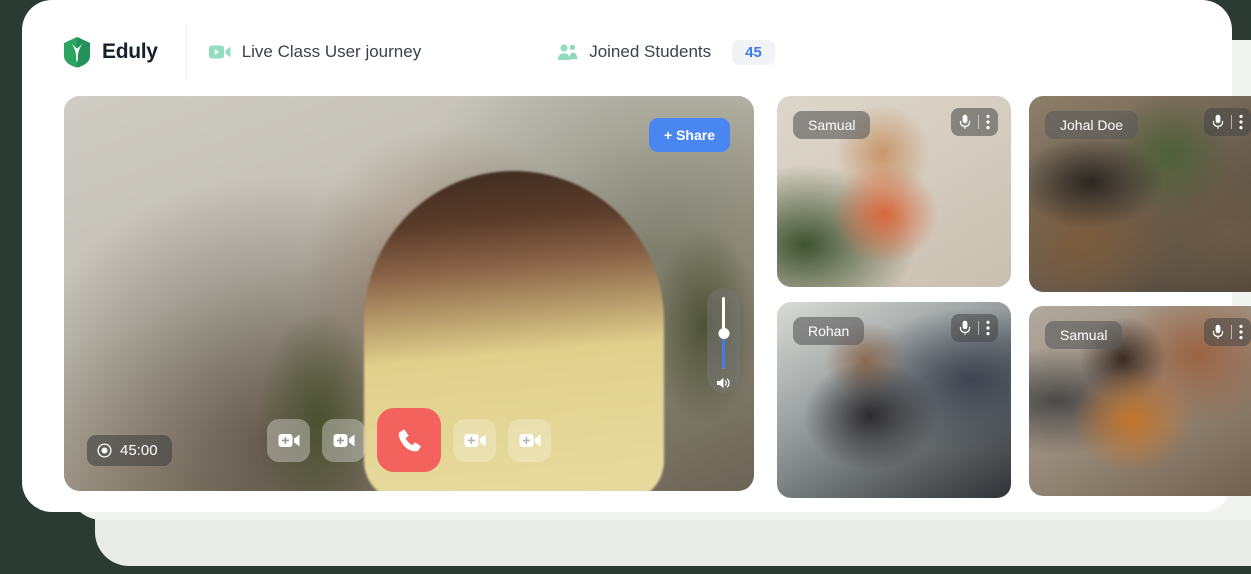 The image size is (1251, 574). I want to click on phone-icon, so click(409, 440).